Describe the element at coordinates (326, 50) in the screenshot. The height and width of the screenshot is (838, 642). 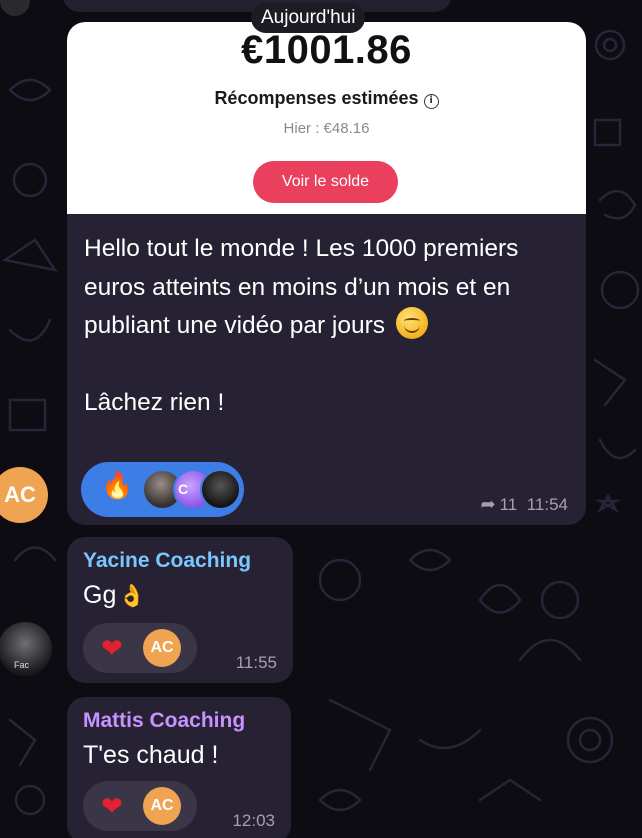
I see `rewards-amount: €1001.86` at that location.